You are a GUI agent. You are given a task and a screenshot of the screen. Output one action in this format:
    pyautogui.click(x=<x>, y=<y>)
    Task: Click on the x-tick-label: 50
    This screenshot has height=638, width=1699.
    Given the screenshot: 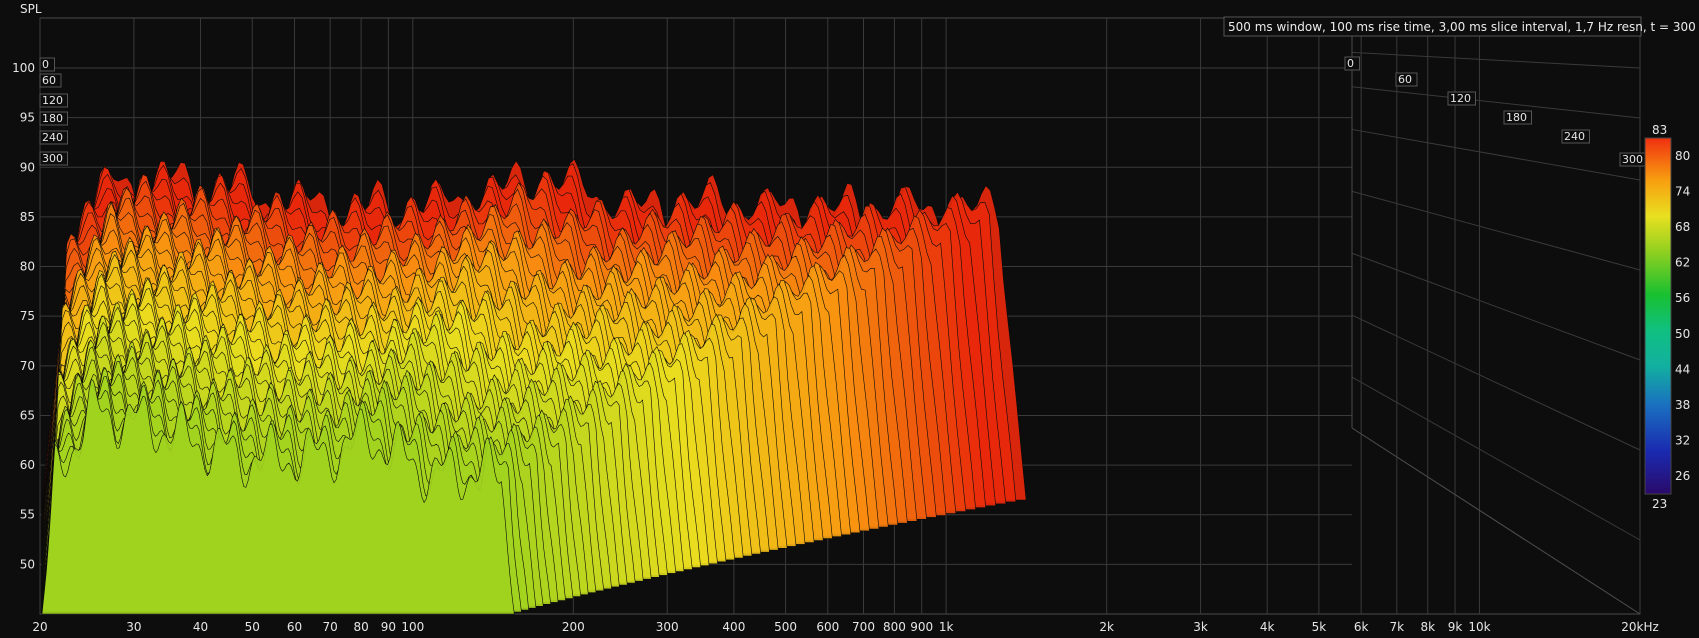 What is the action you would take?
    pyautogui.click(x=252, y=627)
    